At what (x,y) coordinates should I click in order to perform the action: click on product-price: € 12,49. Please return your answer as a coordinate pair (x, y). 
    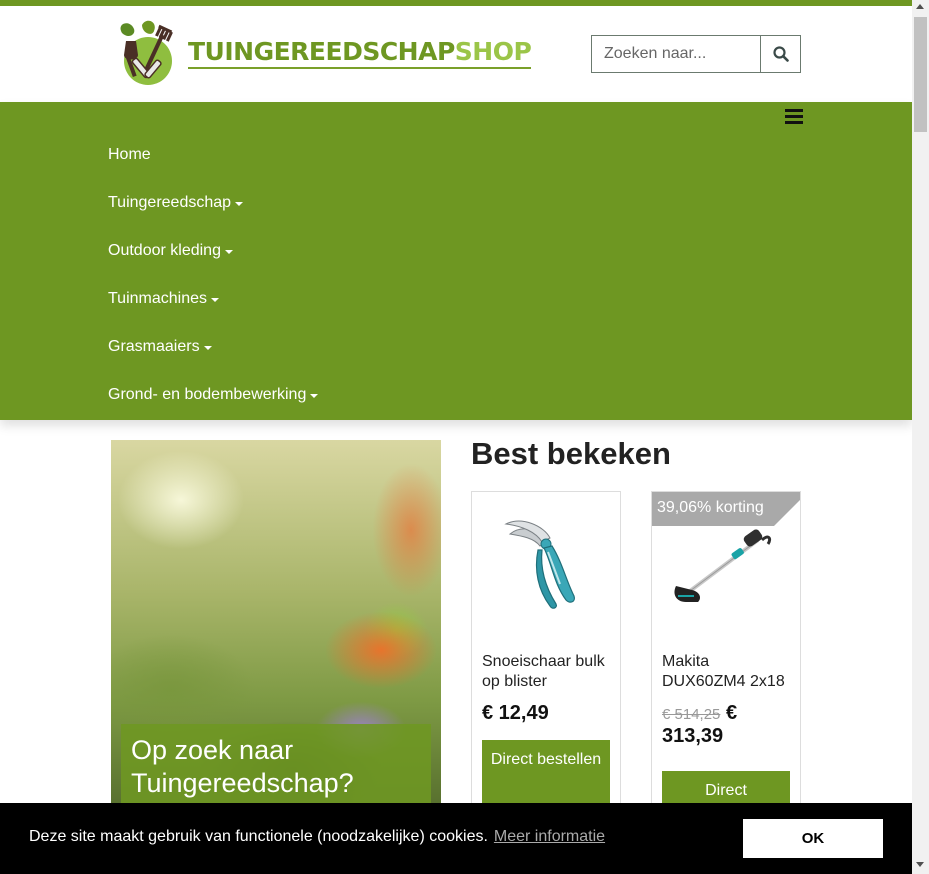
    Looking at the image, I should click on (515, 713).